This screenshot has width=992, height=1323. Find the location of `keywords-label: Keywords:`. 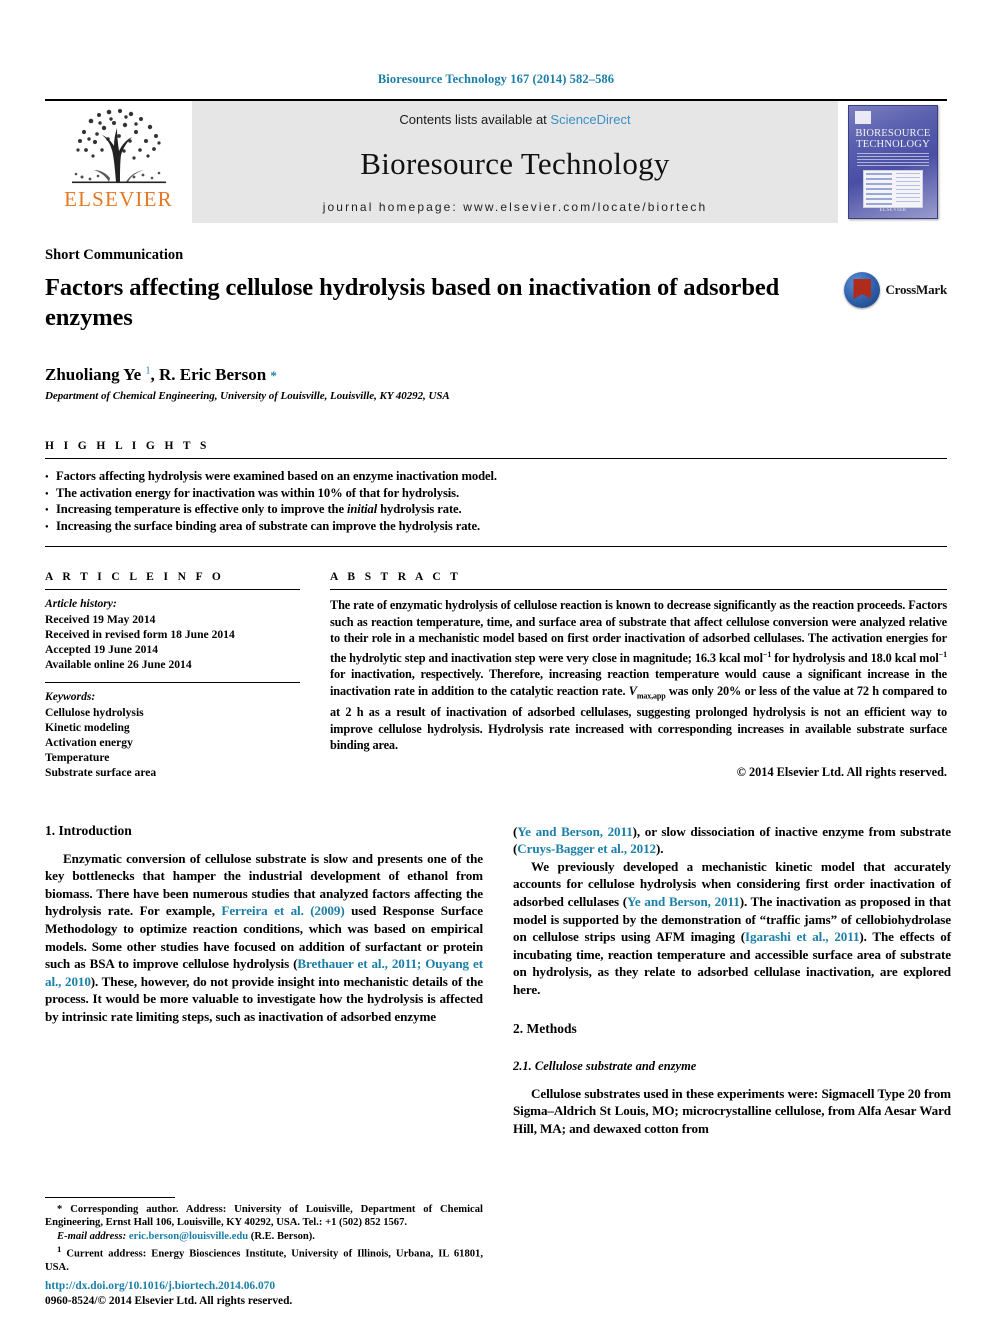

keywords-label: Keywords: is located at coordinates (70, 697).